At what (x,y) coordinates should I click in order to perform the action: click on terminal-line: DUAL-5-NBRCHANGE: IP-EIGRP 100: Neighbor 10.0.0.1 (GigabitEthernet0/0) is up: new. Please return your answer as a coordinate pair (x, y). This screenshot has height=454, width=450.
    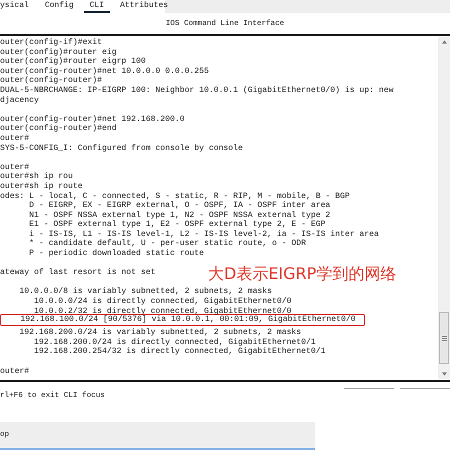
    Looking at the image, I should click on (197, 91).